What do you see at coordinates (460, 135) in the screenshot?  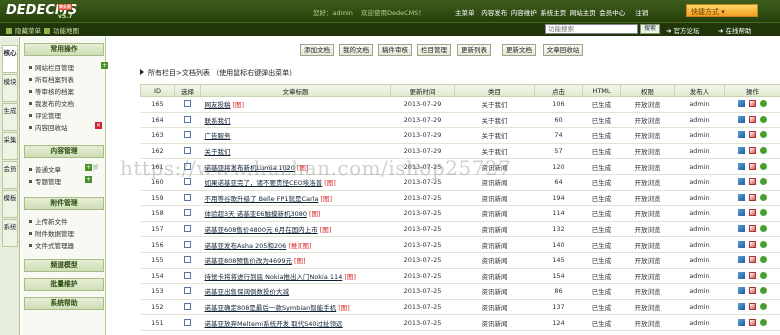 I see `table-row: 163 广告服务 2013-07-29 关于我们 74 已生成 开放浏览 admin` at bounding box center [460, 135].